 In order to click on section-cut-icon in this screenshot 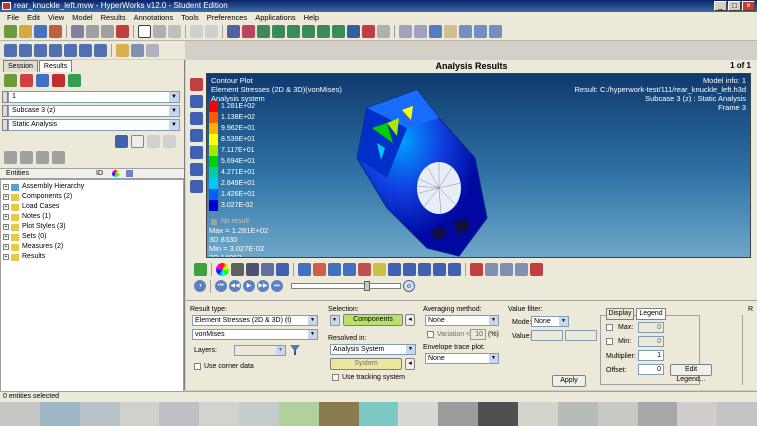, I will do `click(334, 269)`.